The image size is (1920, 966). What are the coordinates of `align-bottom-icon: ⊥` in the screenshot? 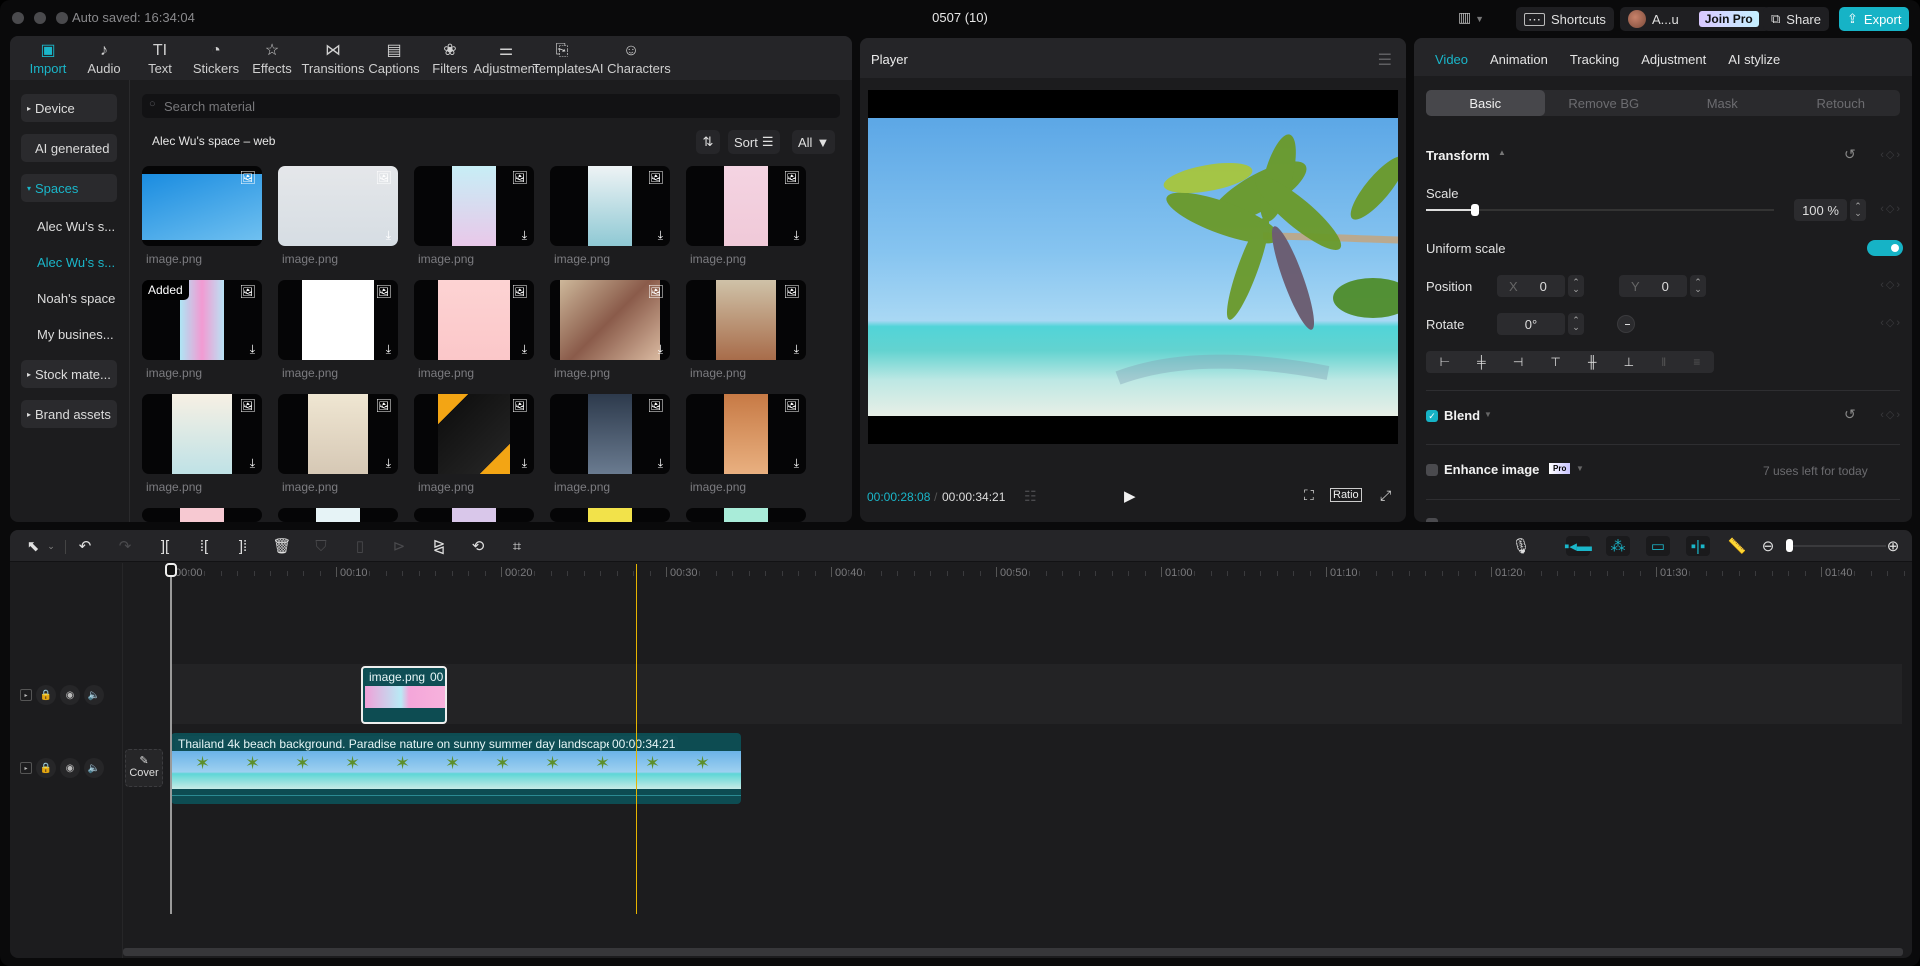 It's located at (1629, 362).